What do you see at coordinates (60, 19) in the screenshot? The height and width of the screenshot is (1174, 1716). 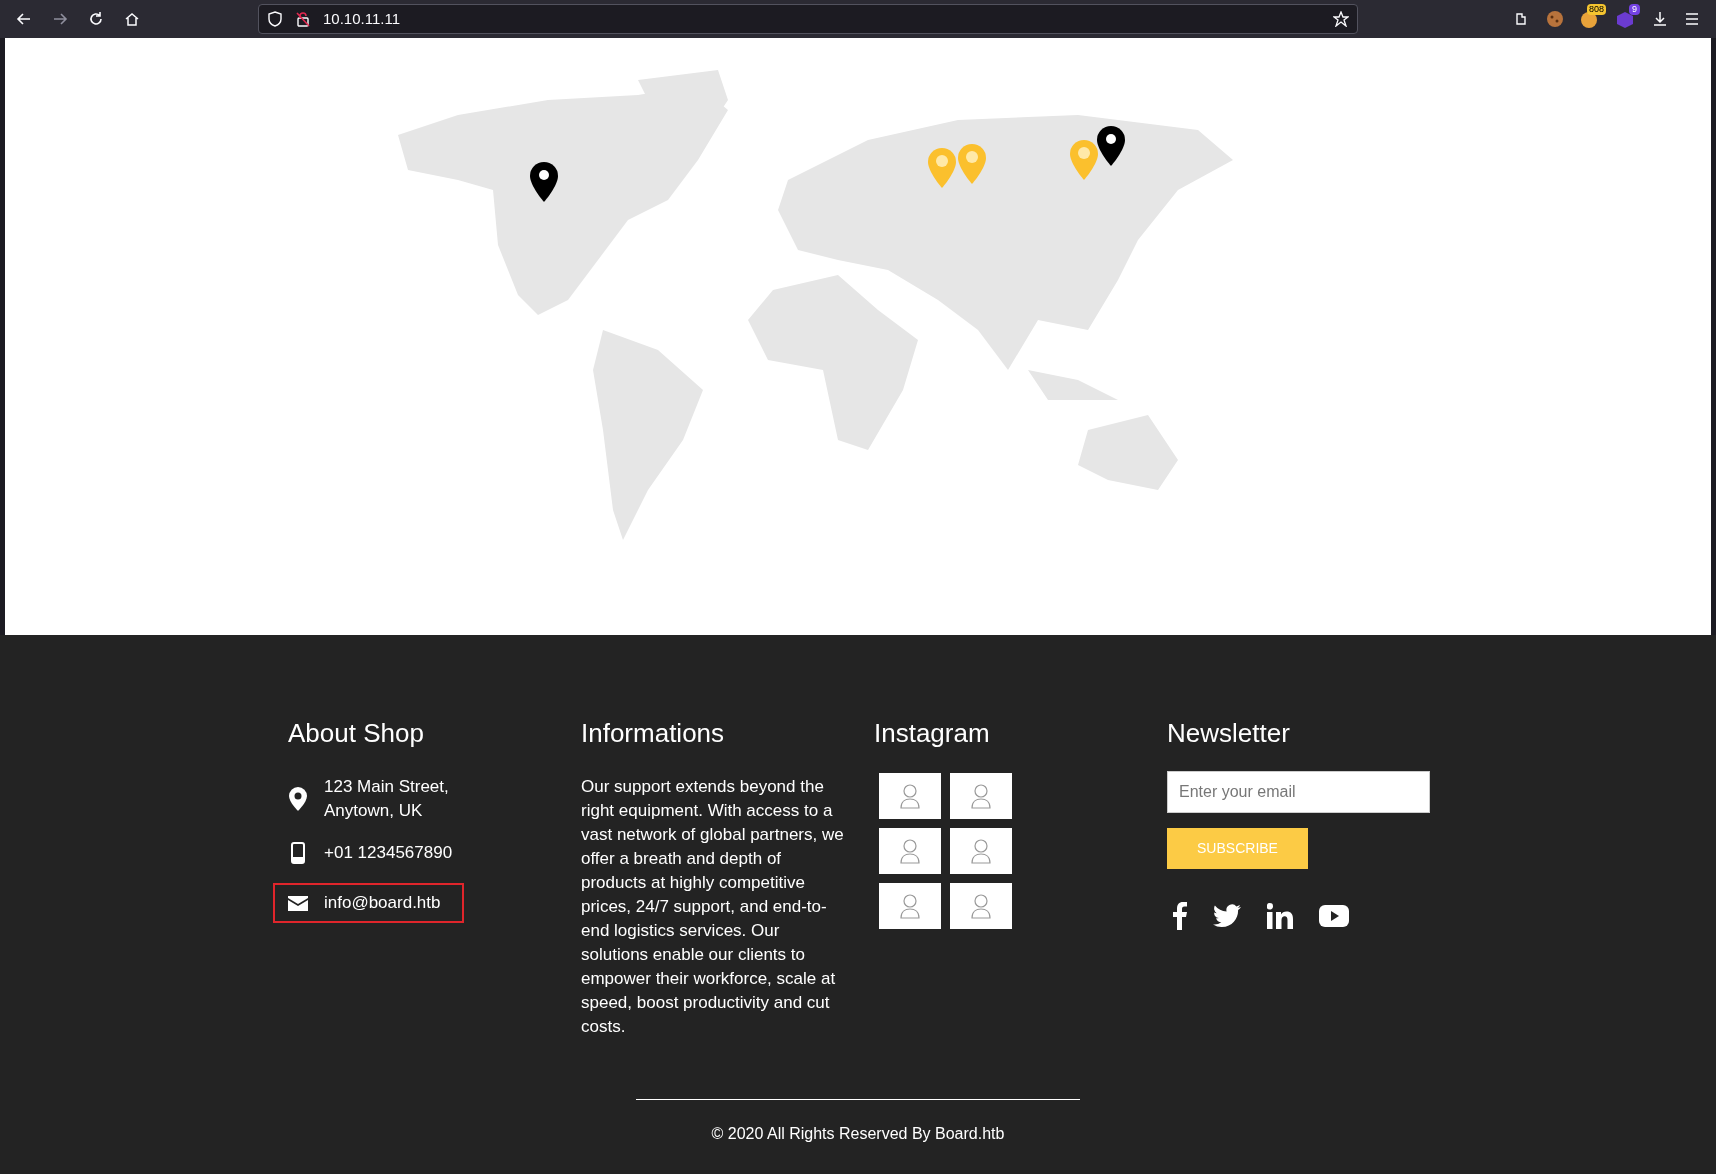 I see `forward-icon` at bounding box center [60, 19].